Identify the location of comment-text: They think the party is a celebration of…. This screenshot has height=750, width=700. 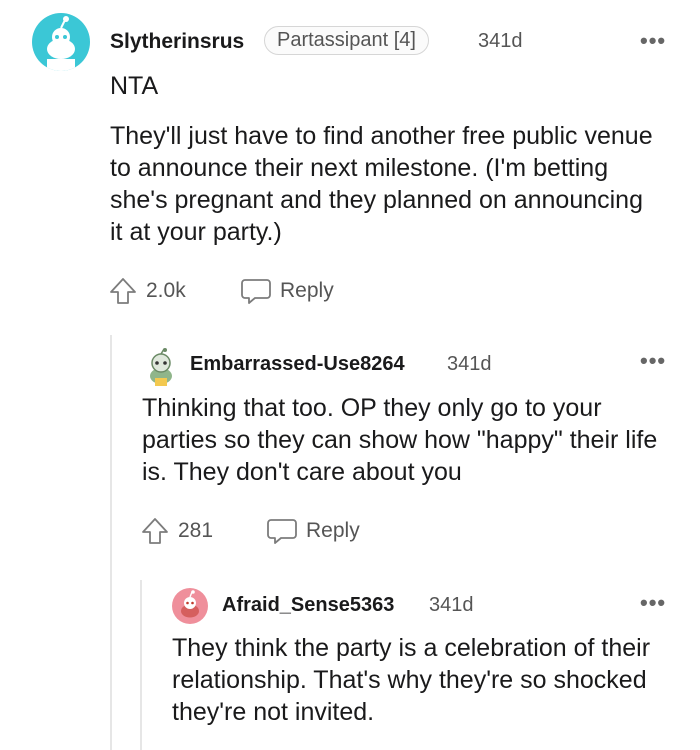
(411, 680).